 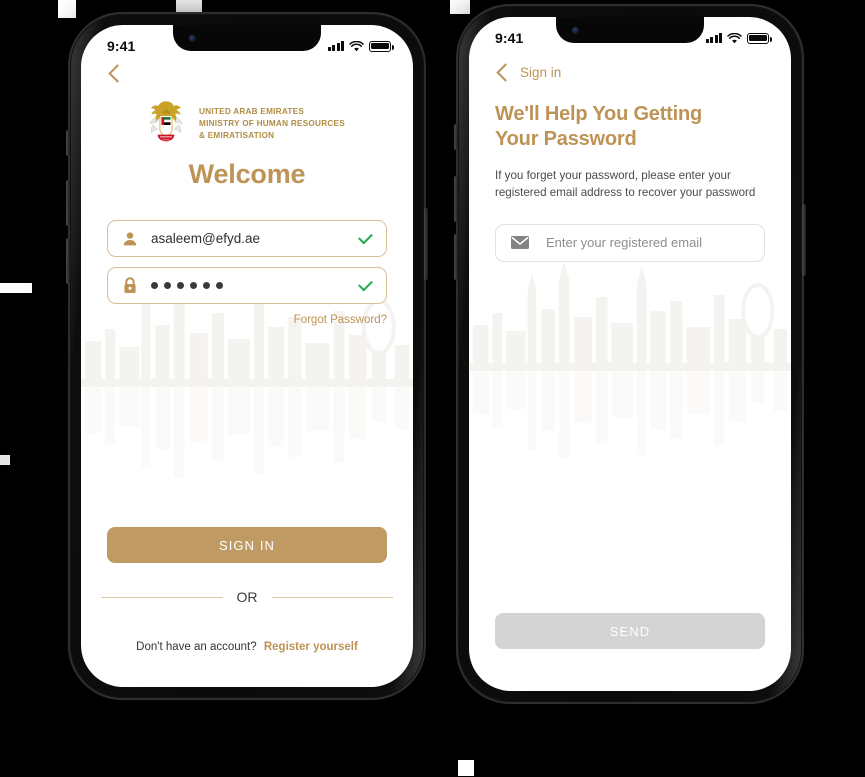 I want to click on back-button-signin, so click(x=247, y=78).